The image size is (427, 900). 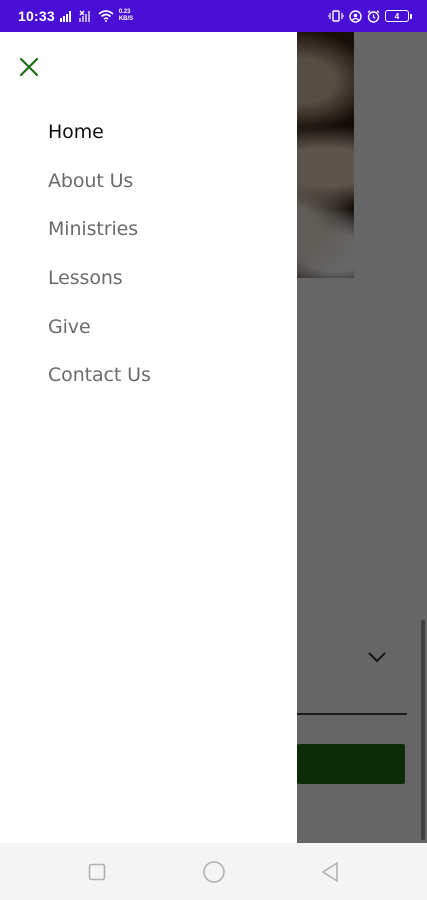 I want to click on system-nav-bar, so click(x=213, y=871).